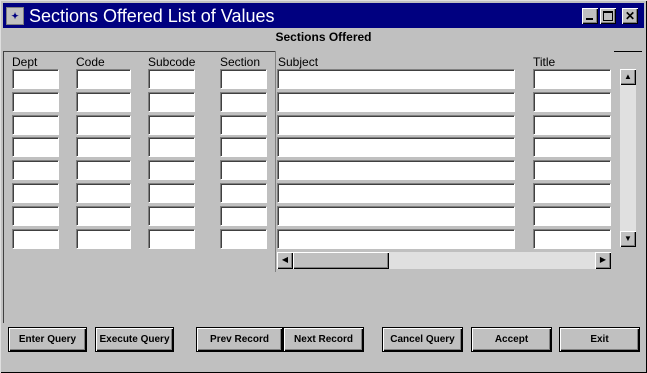 This screenshot has width=647, height=373. I want to click on maximize-button, so click(608, 16).